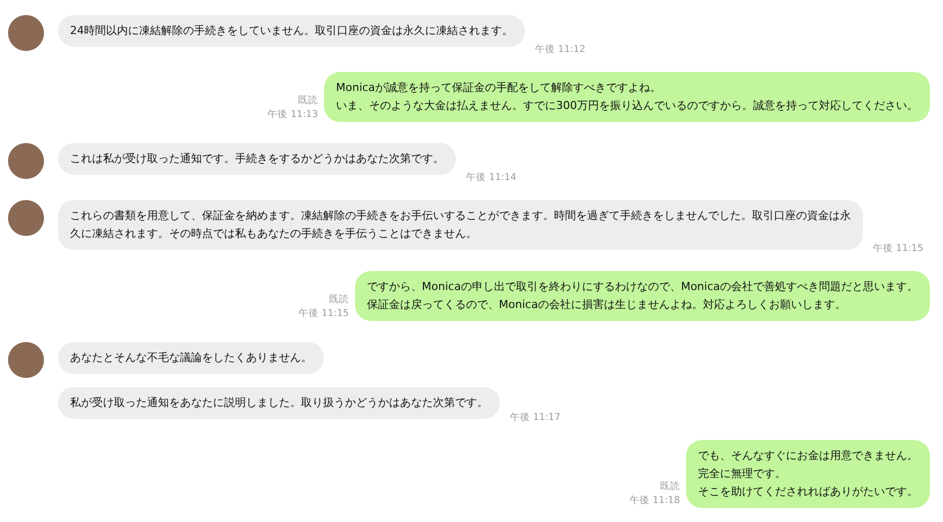  What do you see at coordinates (655, 501) in the screenshot?
I see `message-time: 午後 11:18` at bounding box center [655, 501].